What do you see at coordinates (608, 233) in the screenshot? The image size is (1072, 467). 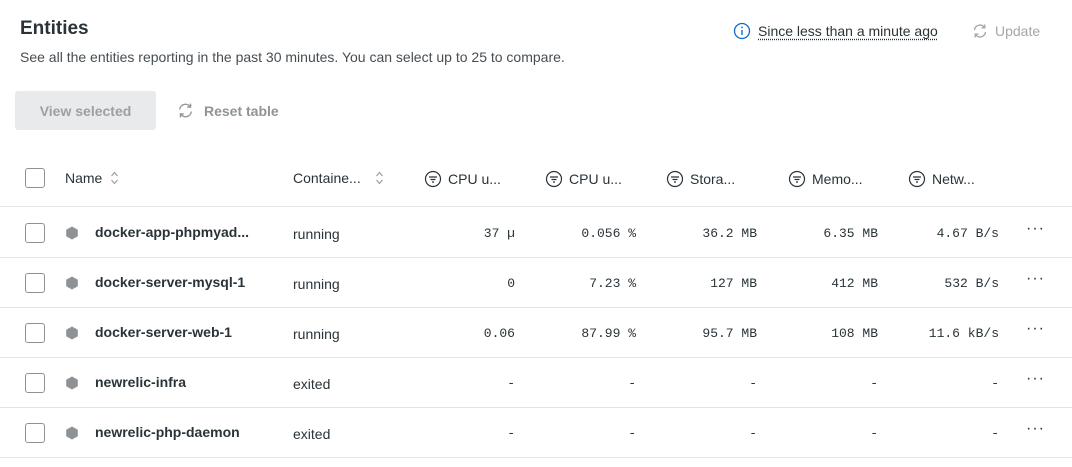 I see `cpu-usage-2-value: 0.056 %` at bounding box center [608, 233].